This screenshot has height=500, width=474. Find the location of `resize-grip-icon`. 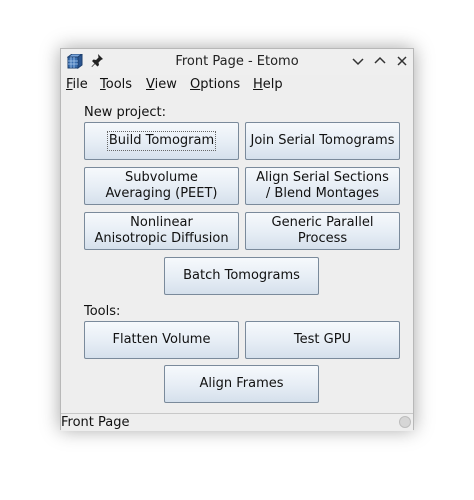

resize-grip-icon is located at coordinates (405, 422).